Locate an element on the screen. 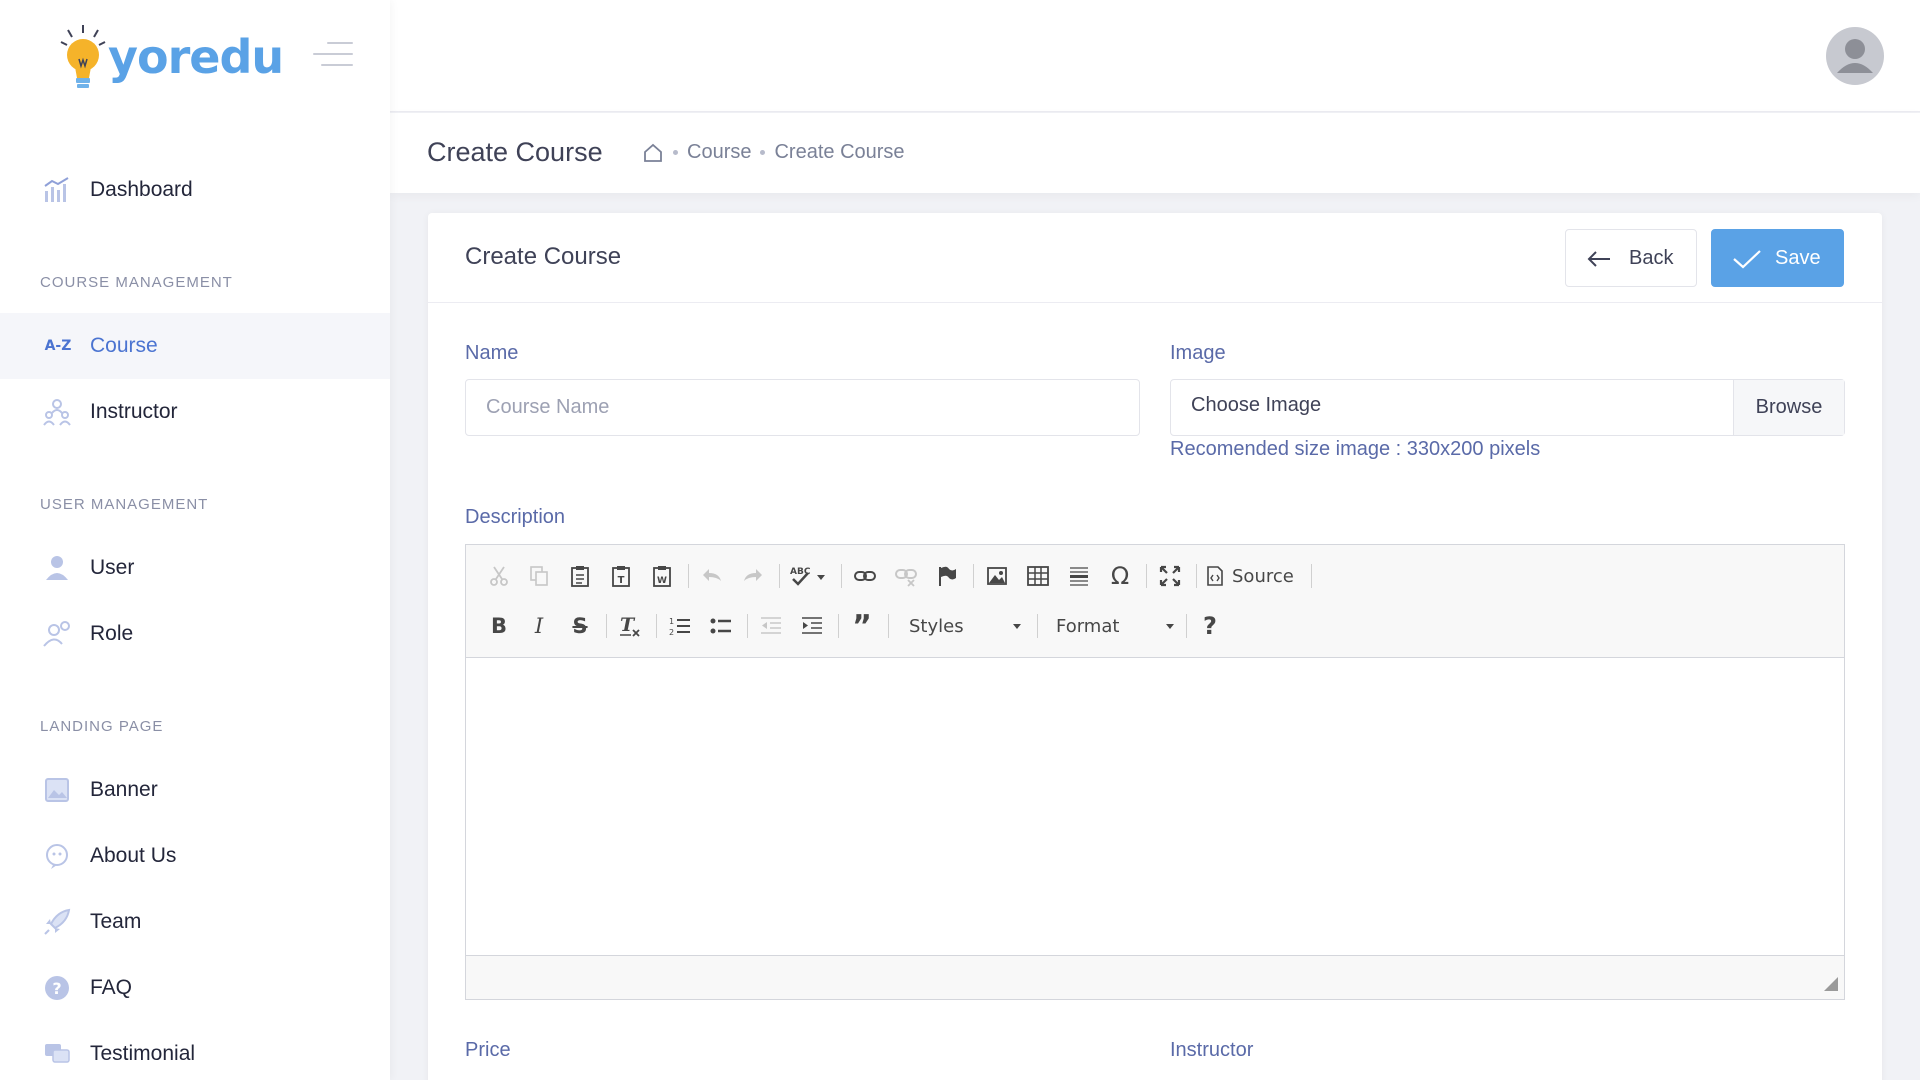 The height and width of the screenshot is (1080, 1920). sidebar-item-label: User is located at coordinates (112, 567).